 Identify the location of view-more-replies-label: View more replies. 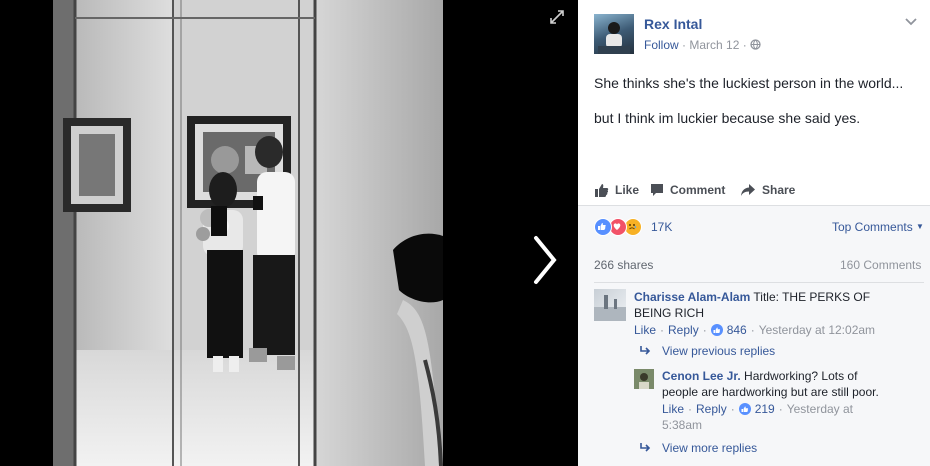
(710, 448).